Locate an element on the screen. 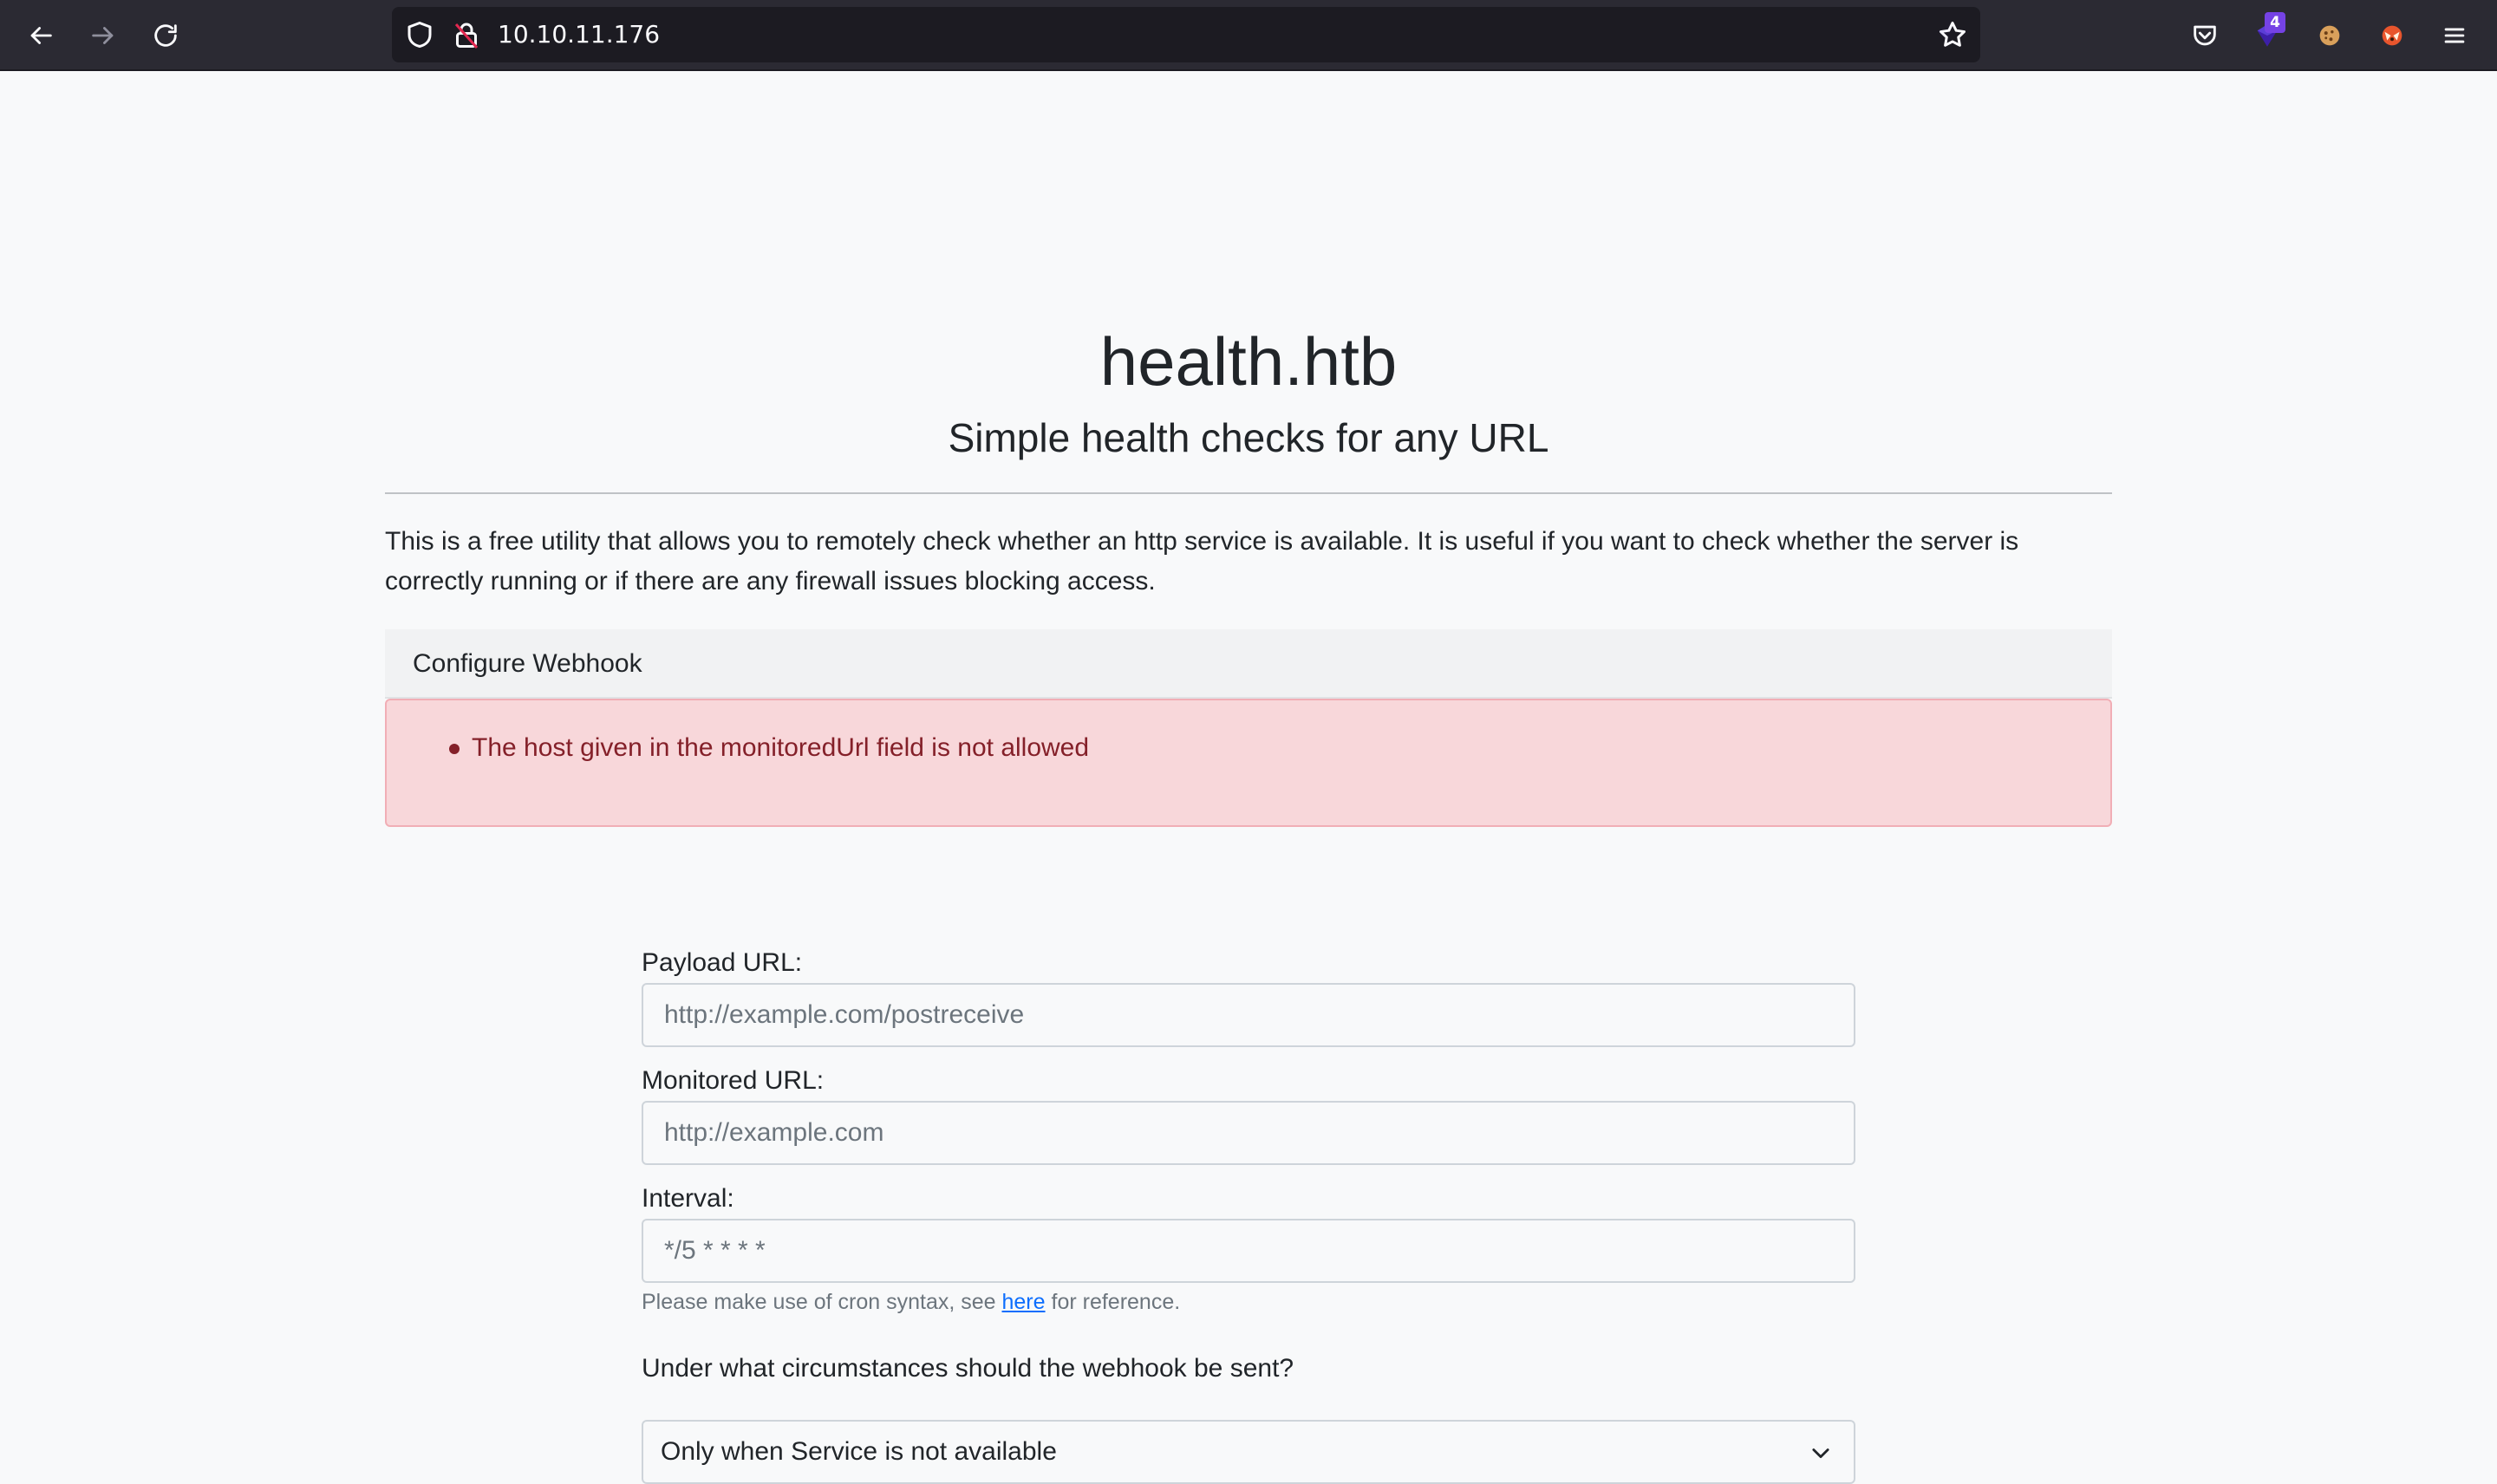 The height and width of the screenshot is (1484, 2497). interval-input is located at coordinates (1248, 1251).